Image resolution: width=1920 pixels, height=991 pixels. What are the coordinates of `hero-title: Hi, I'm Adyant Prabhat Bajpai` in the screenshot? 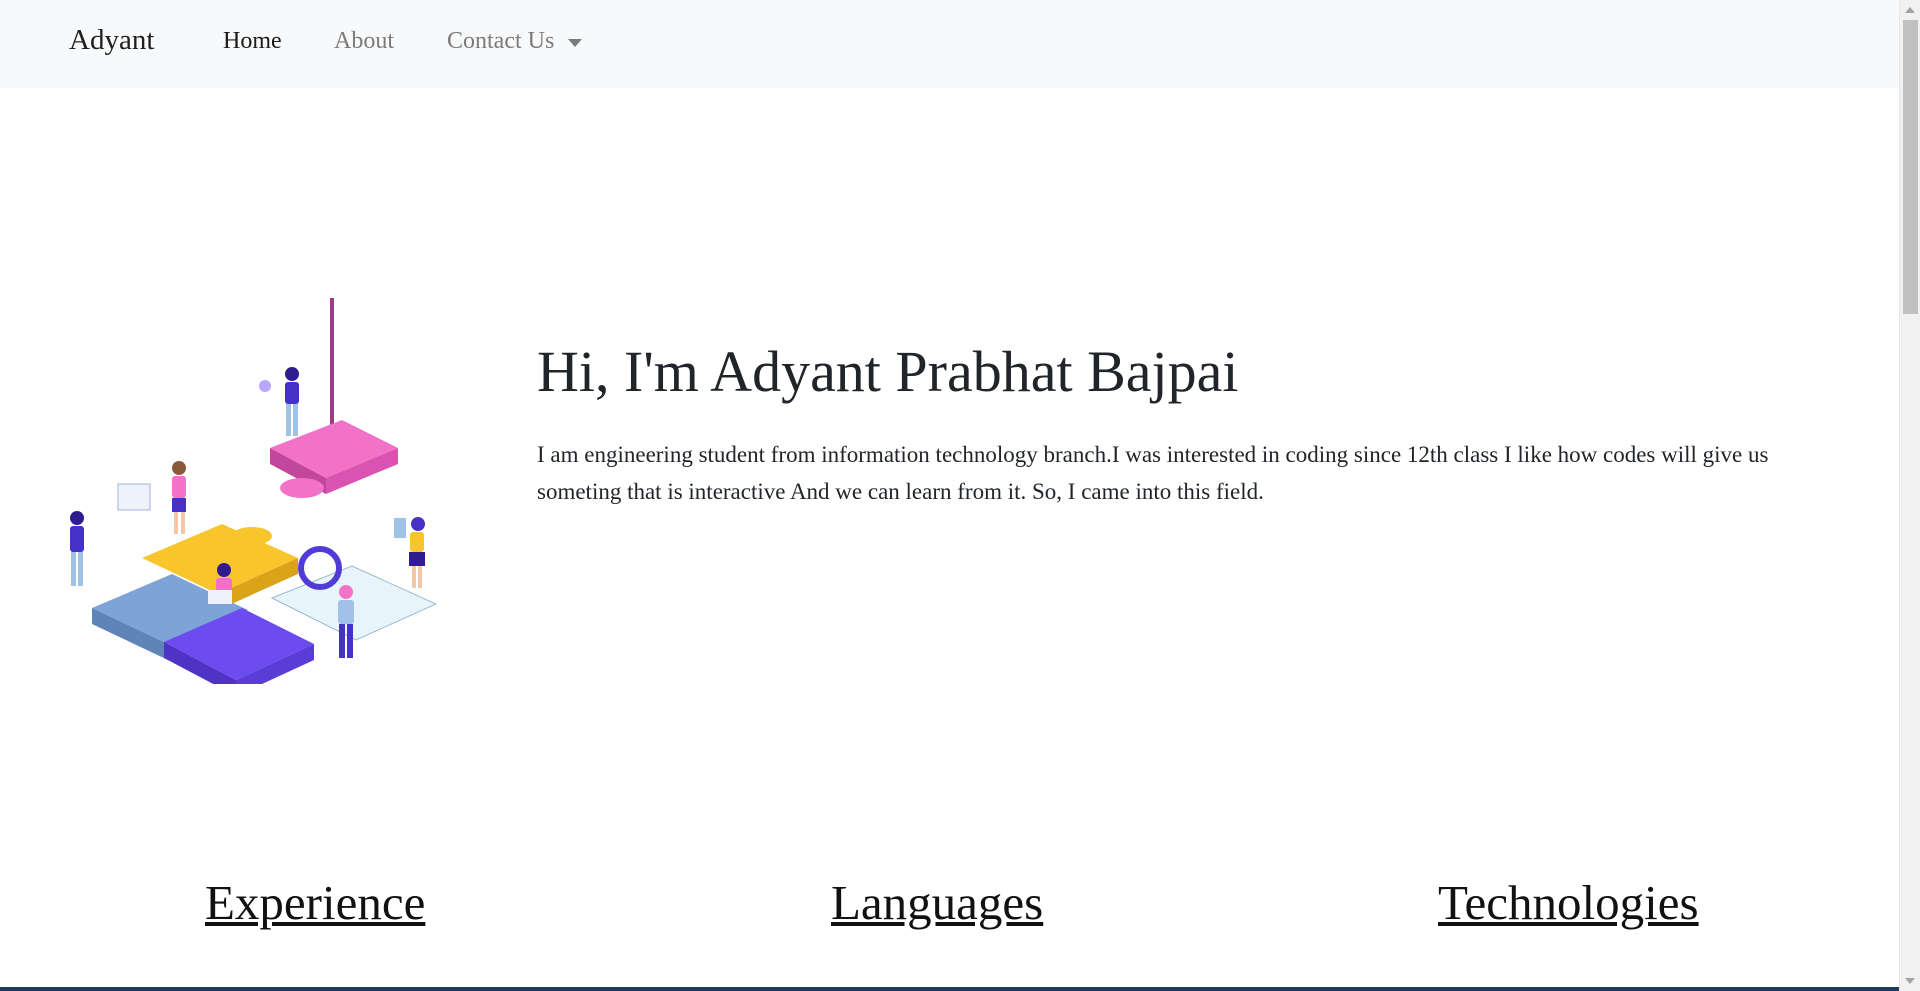 It's located at (888, 371).